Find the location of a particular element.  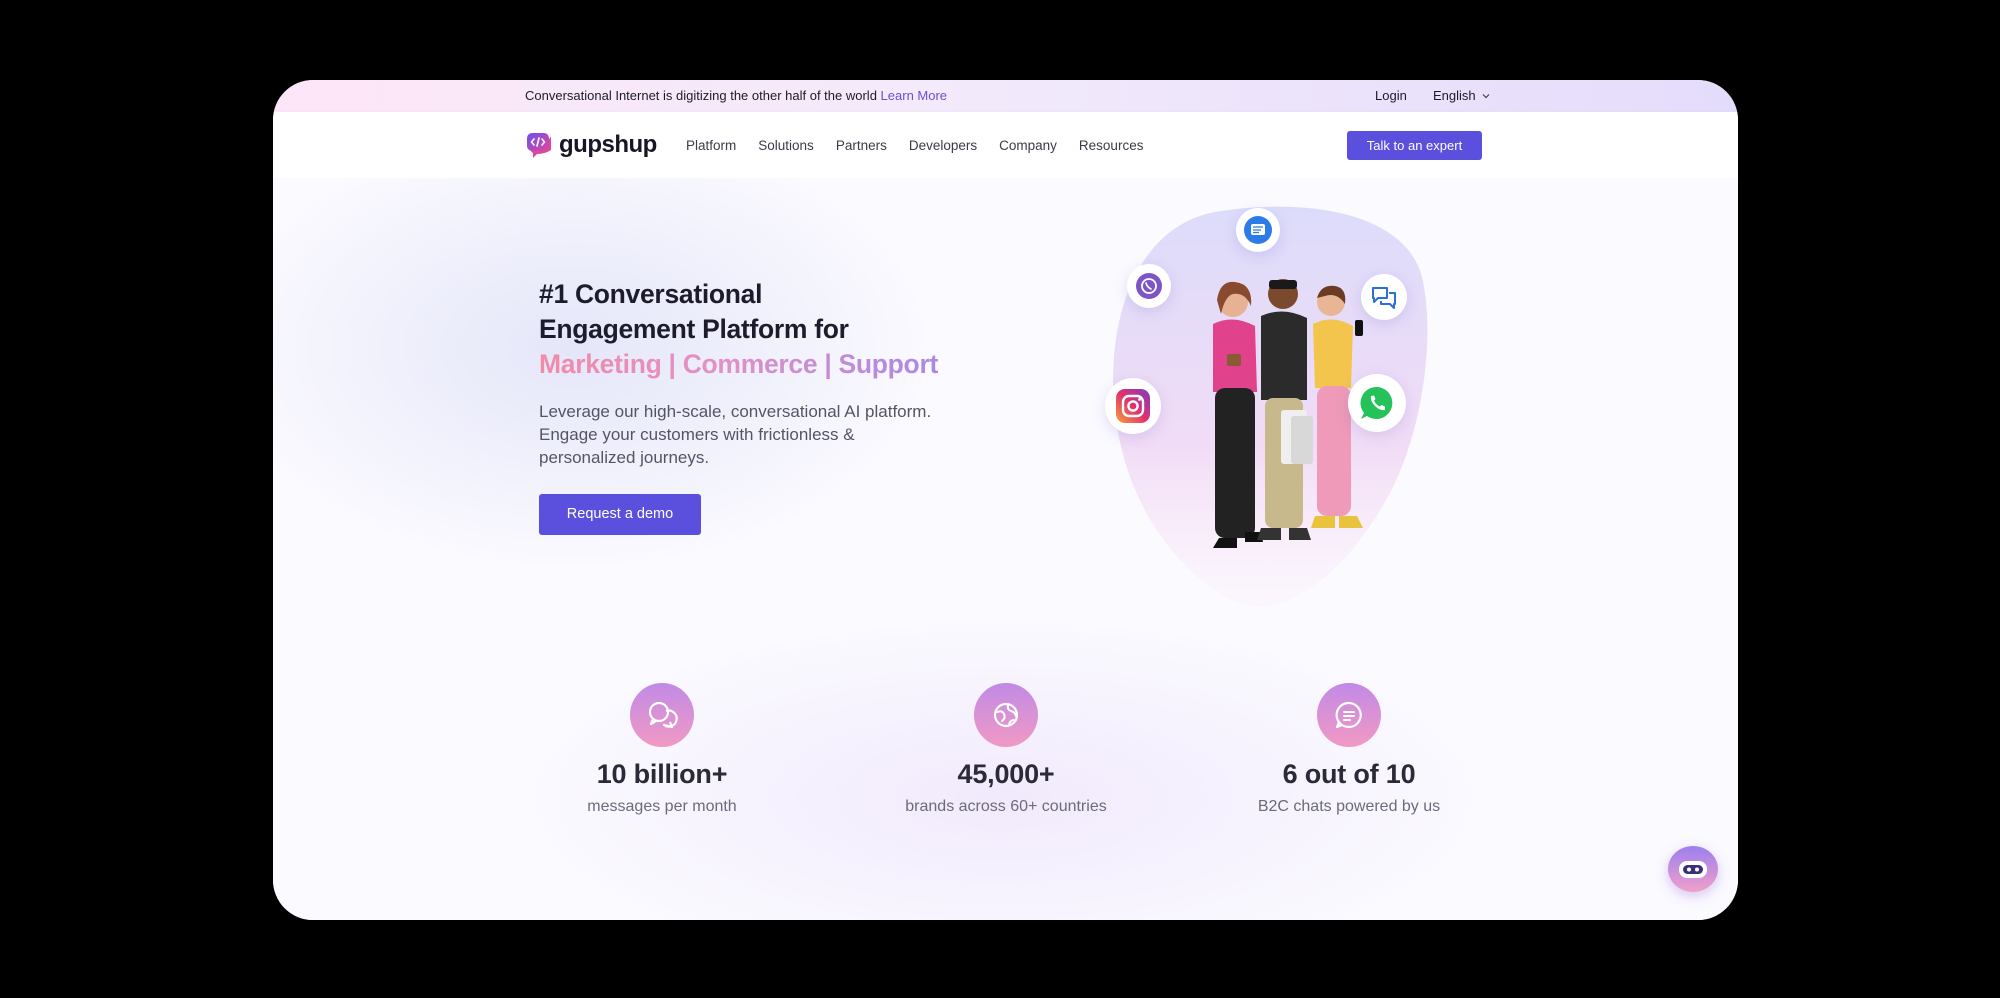

nav-item-resources: Resources is located at coordinates (1111, 145).